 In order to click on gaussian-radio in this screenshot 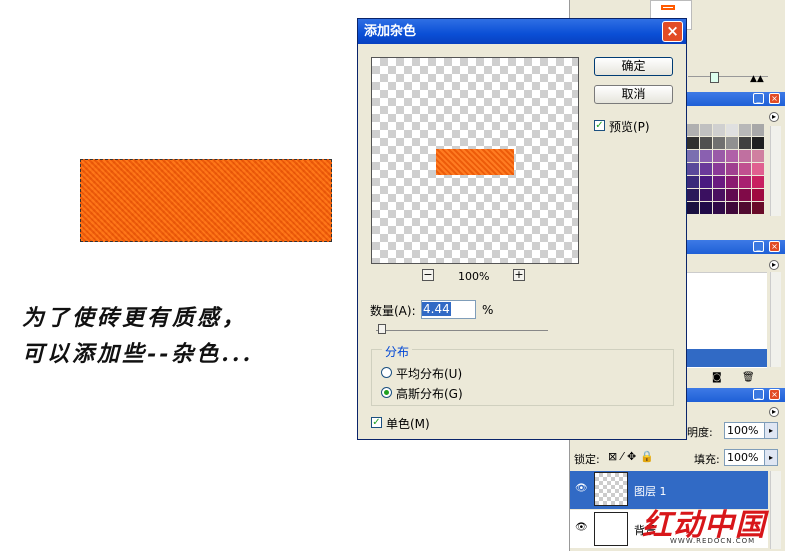, I will do `click(386, 392)`.